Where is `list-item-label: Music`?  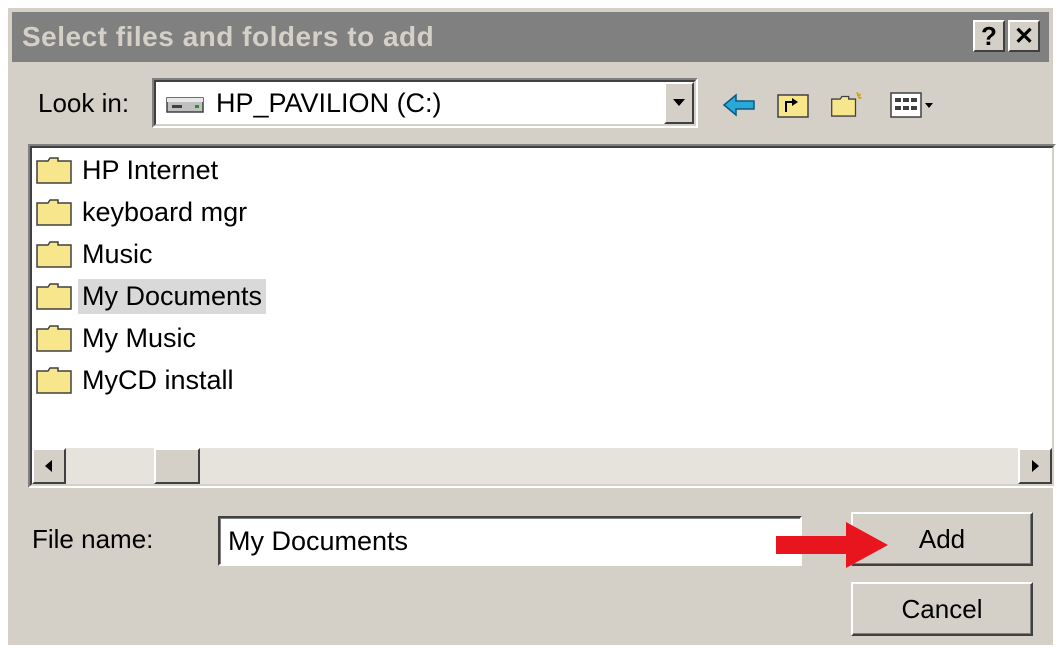
list-item-label: Music is located at coordinates (117, 253).